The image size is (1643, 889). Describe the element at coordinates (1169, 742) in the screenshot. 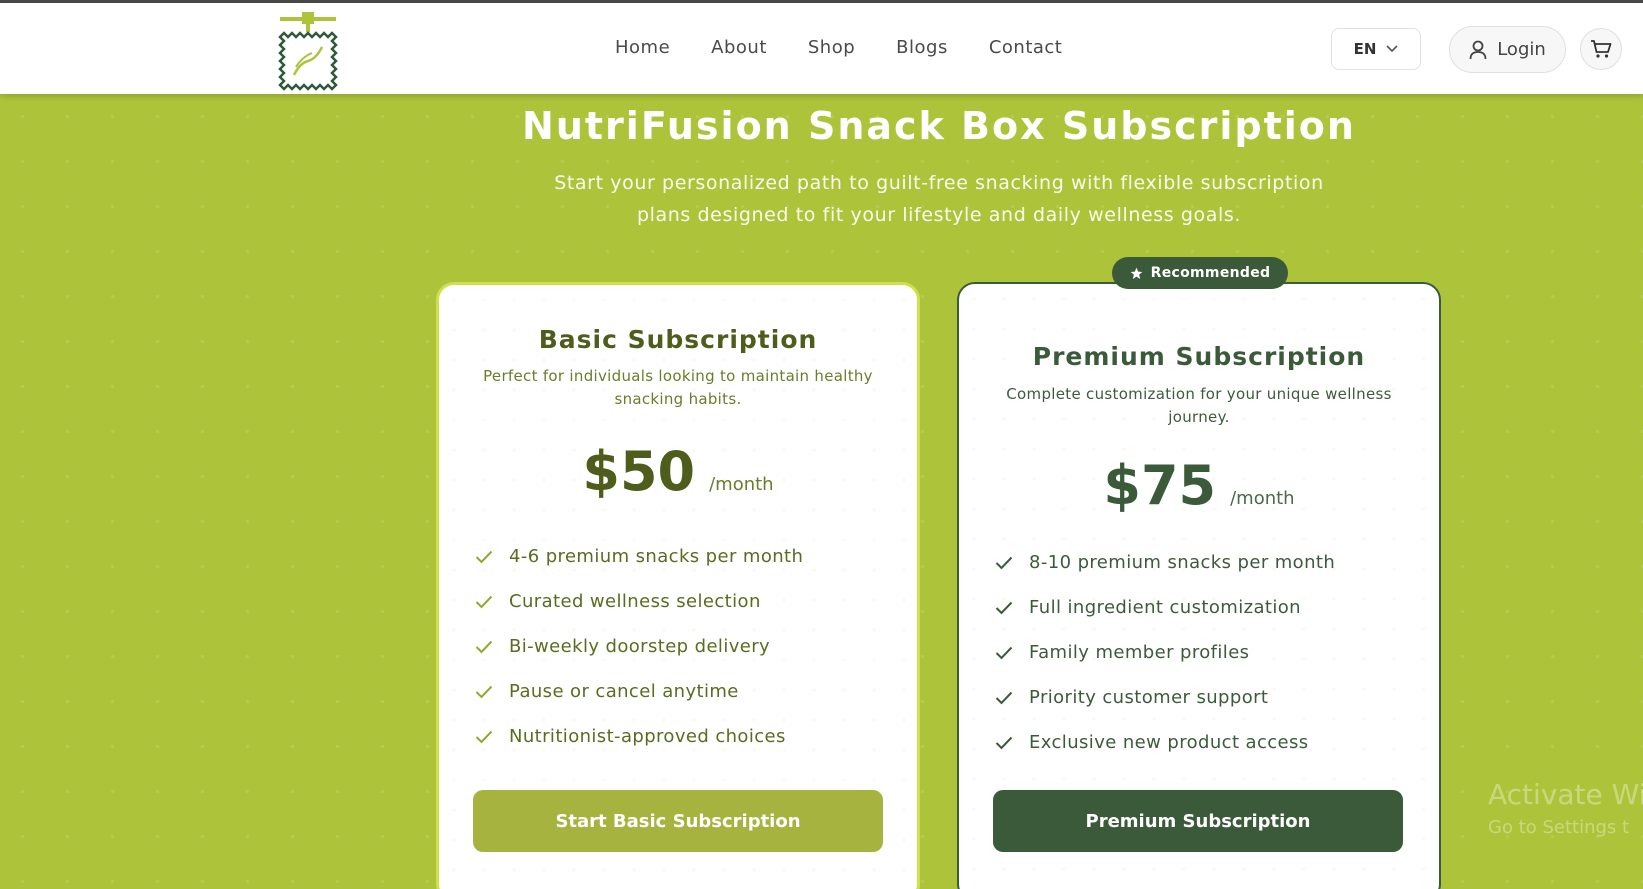

I see `feature-text: Exclusive new product access` at that location.